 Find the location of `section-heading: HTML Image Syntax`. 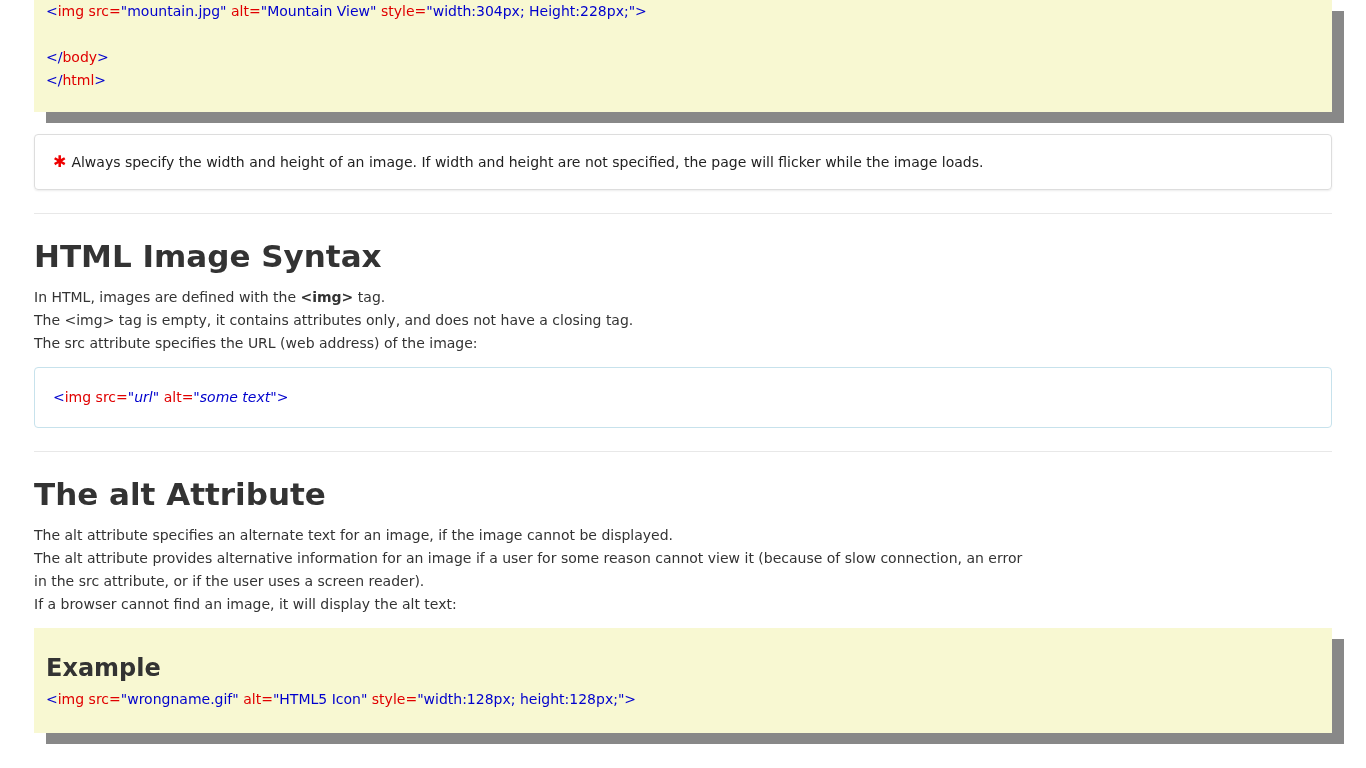

section-heading: HTML Image Syntax is located at coordinates (208, 256).